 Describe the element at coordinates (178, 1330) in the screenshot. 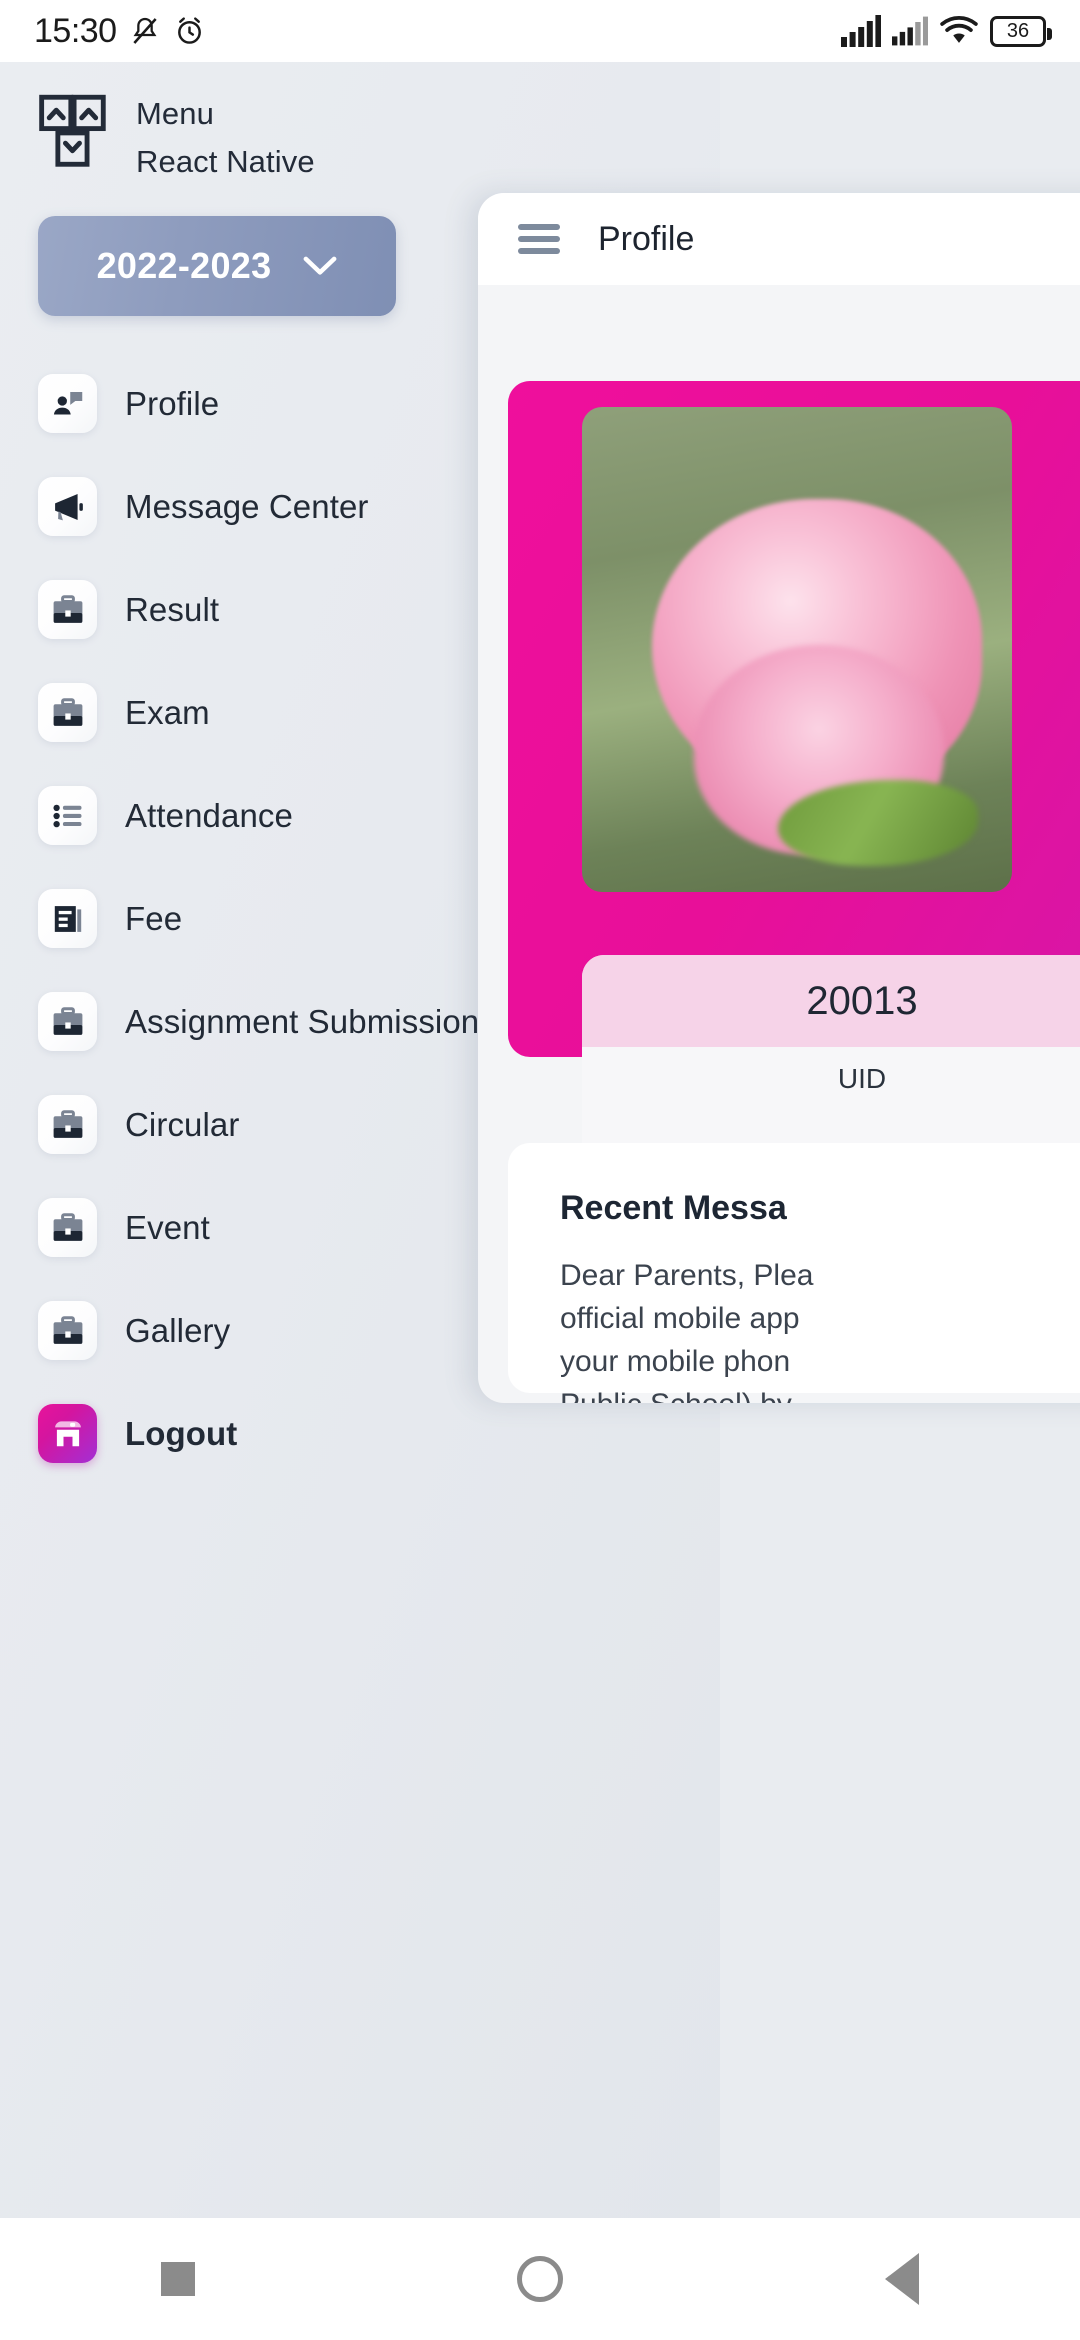

I see `sidebar-item-label: Gallery` at that location.